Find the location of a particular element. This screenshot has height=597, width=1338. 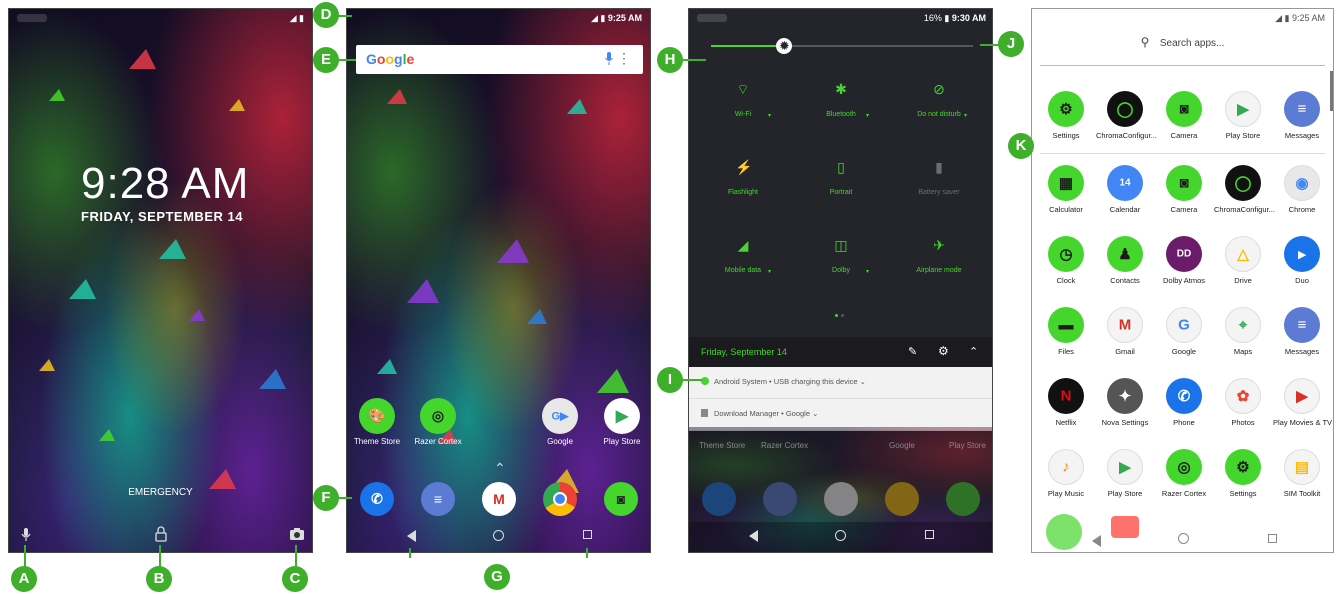

drawer-app-play-movies-tv: ▶ Play Movies & TV is located at coordinates (1302, 402).